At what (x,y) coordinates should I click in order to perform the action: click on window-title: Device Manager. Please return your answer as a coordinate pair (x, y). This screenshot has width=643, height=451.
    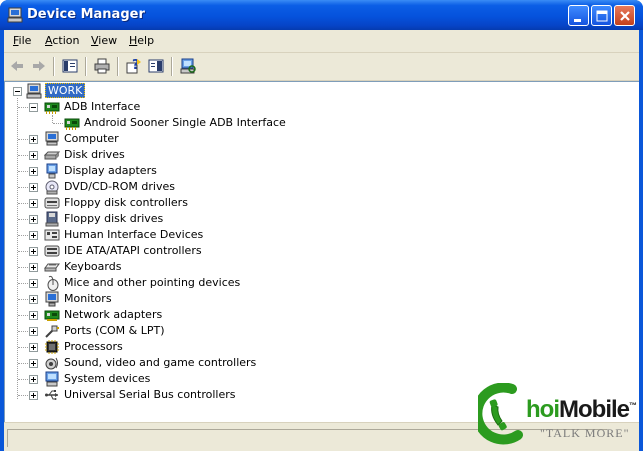
    Looking at the image, I should click on (86, 14).